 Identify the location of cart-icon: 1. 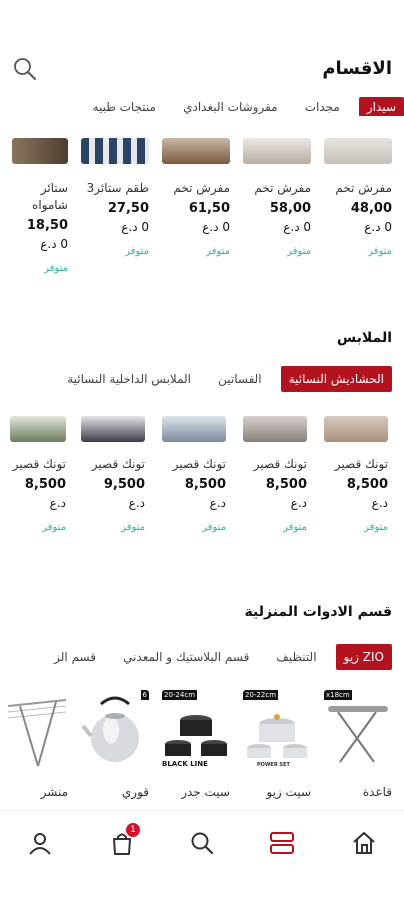
(122, 843).